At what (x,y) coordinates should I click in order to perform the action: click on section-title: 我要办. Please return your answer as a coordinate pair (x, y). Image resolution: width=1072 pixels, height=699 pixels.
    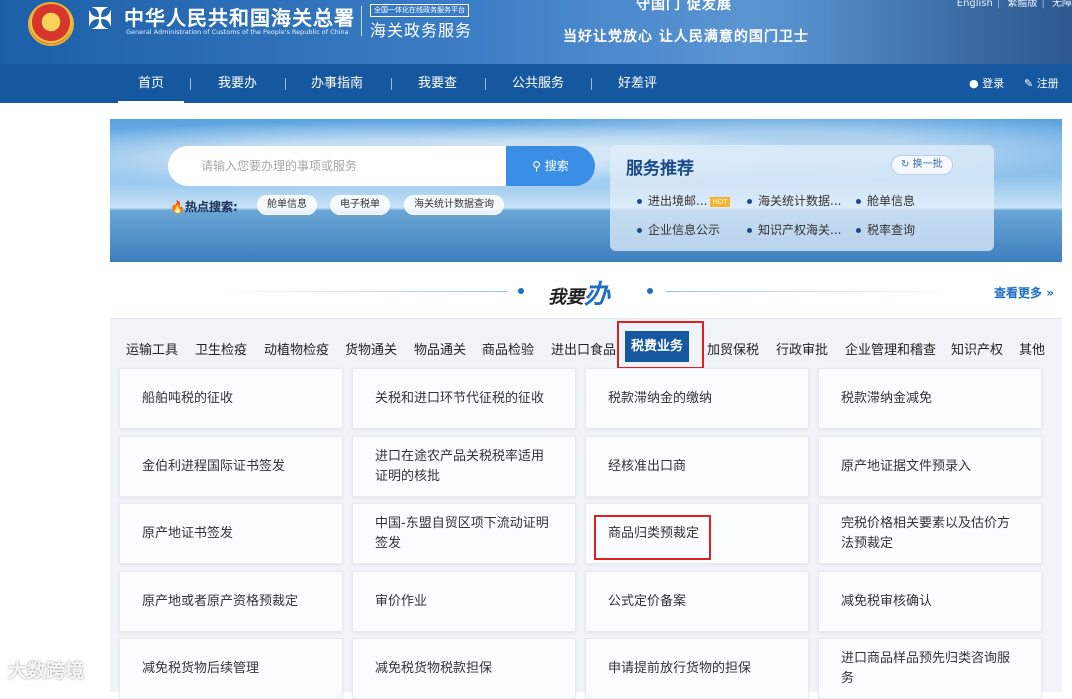
    Looking at the image, I should click on (579, 295).